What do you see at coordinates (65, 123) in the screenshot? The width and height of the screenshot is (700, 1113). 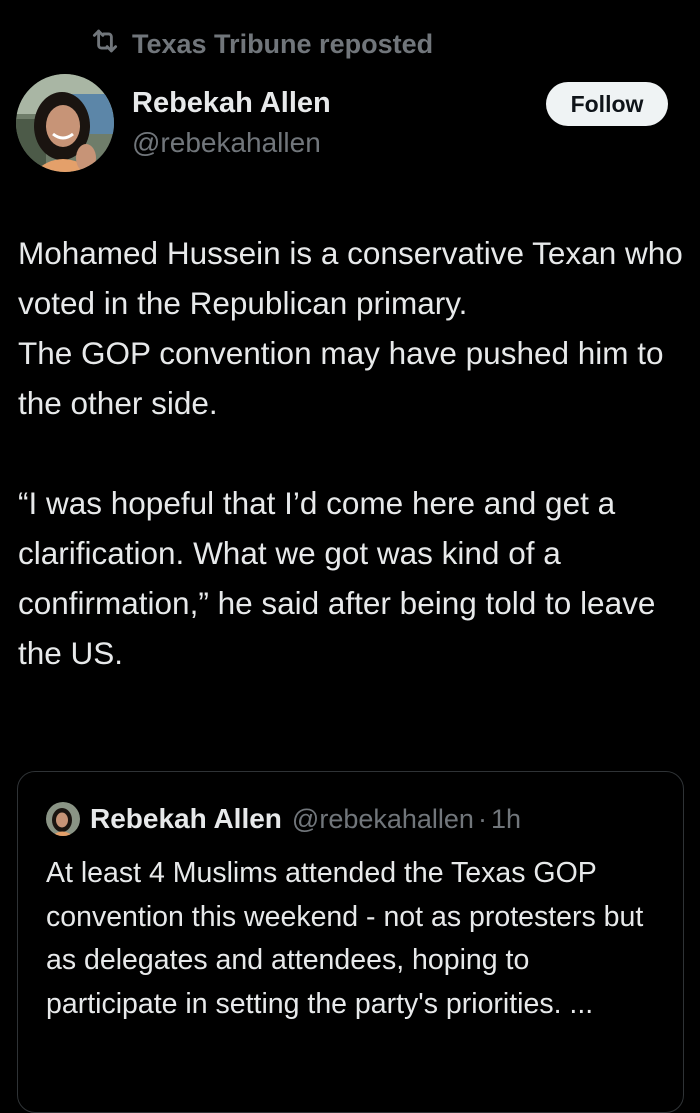 I see `avatar` at bounding box center [65, 123].